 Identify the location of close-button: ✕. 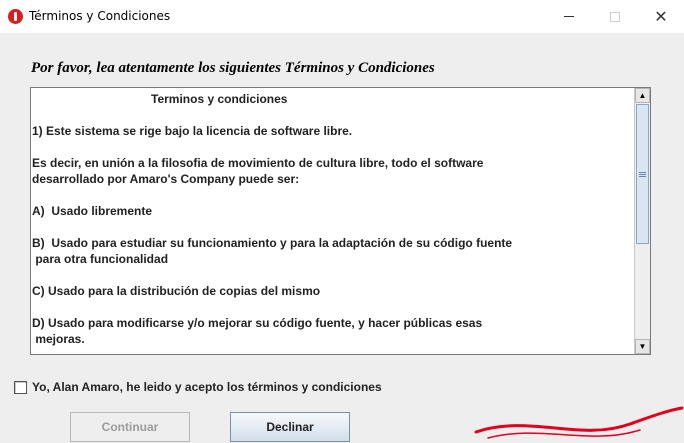
(661, 16).